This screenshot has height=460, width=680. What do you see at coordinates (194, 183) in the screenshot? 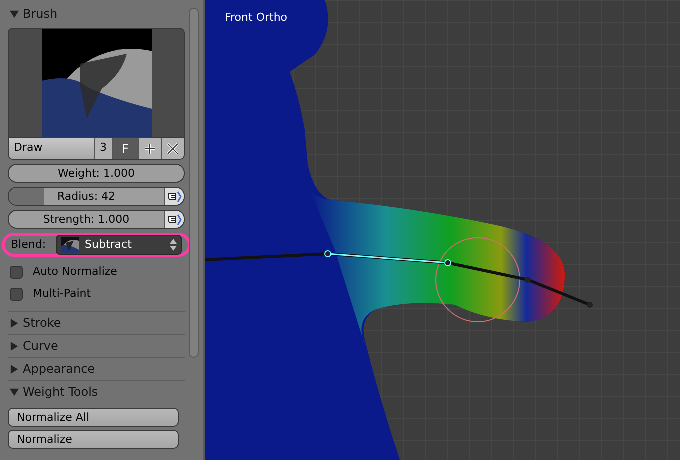
I see `scrollbar` at bounding box center [194, 183].